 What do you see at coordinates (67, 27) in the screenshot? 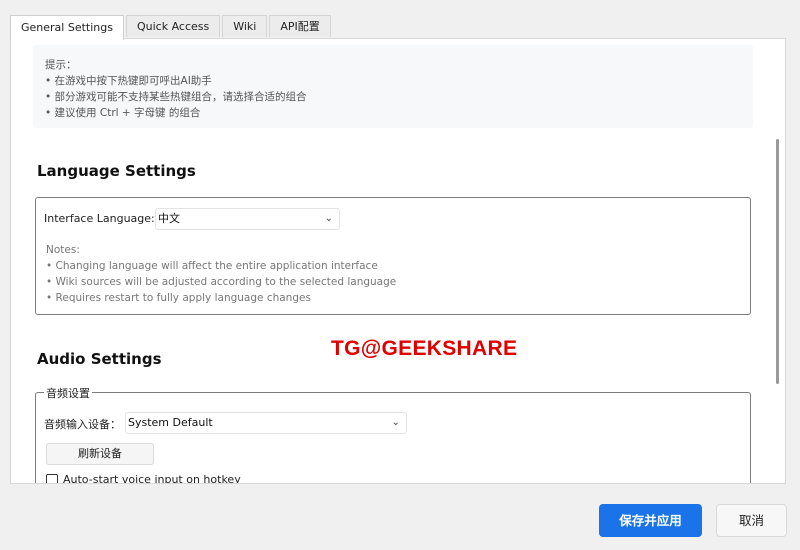
I see `tab-general-settings: General Settings` at bounding box center [67, 27].